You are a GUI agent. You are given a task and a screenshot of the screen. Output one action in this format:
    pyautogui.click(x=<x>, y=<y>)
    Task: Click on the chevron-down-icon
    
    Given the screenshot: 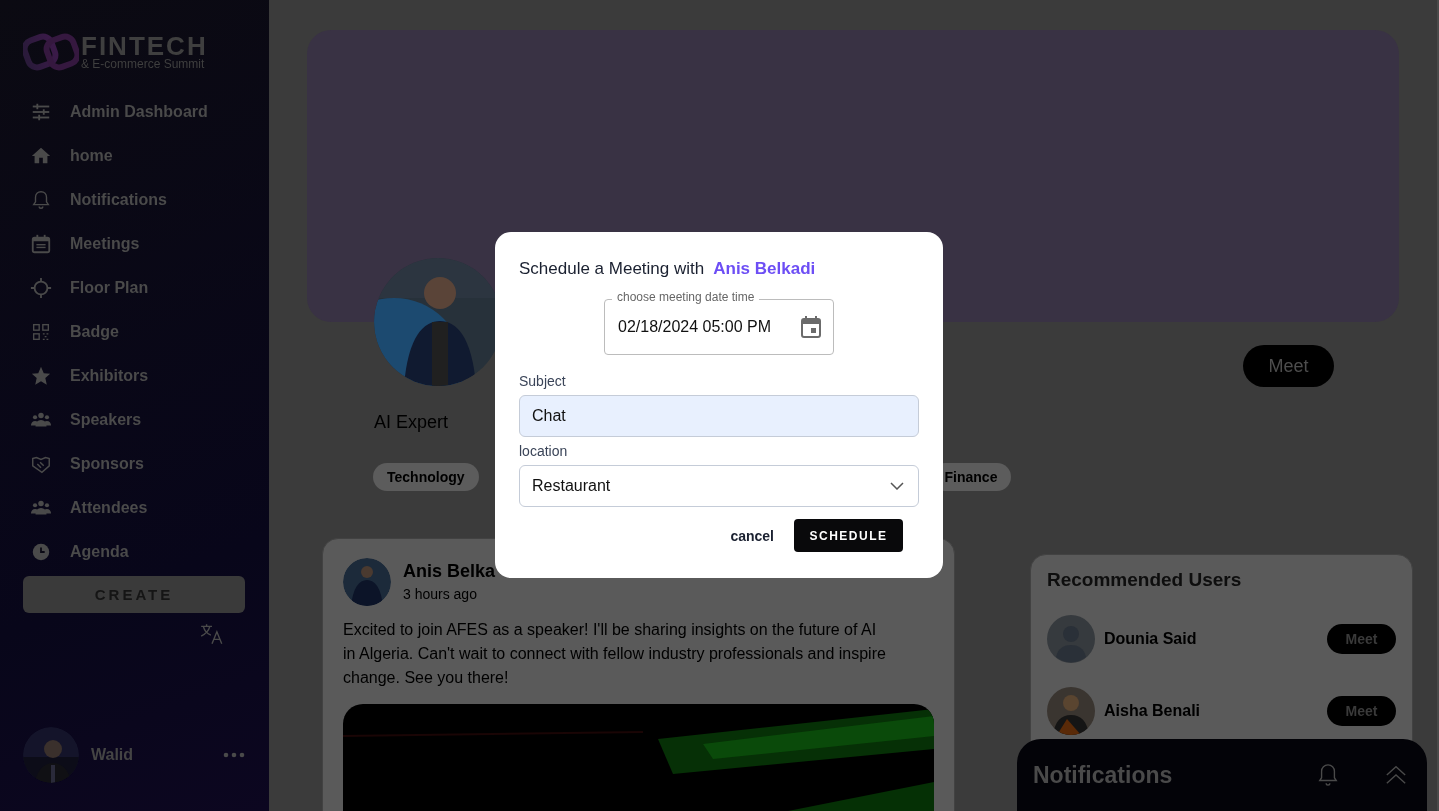 What is the action you would take?
    pyautogui.click(x=897, y=486)
    